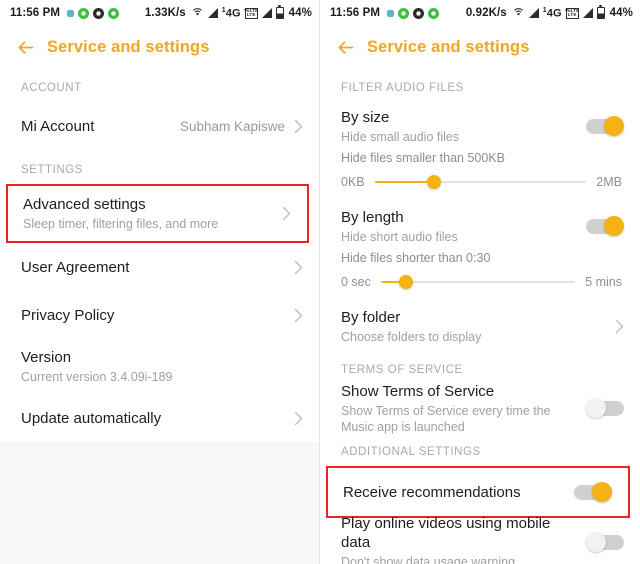 This screenshot has height=564, width=640. I want to click on status-bar-right: 11:56 PM 0.92K/s 14G VoLTE LTE 44%, so click(480, 13).